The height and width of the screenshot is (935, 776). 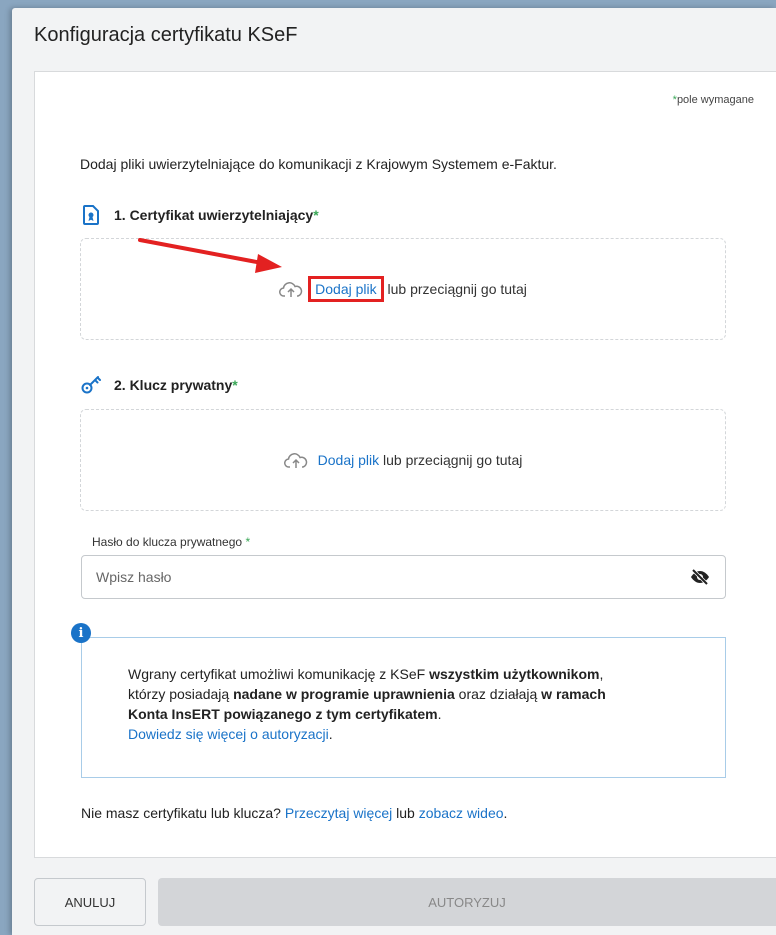 I want to click on info-text-part: ,, so click(x=601, y=674).